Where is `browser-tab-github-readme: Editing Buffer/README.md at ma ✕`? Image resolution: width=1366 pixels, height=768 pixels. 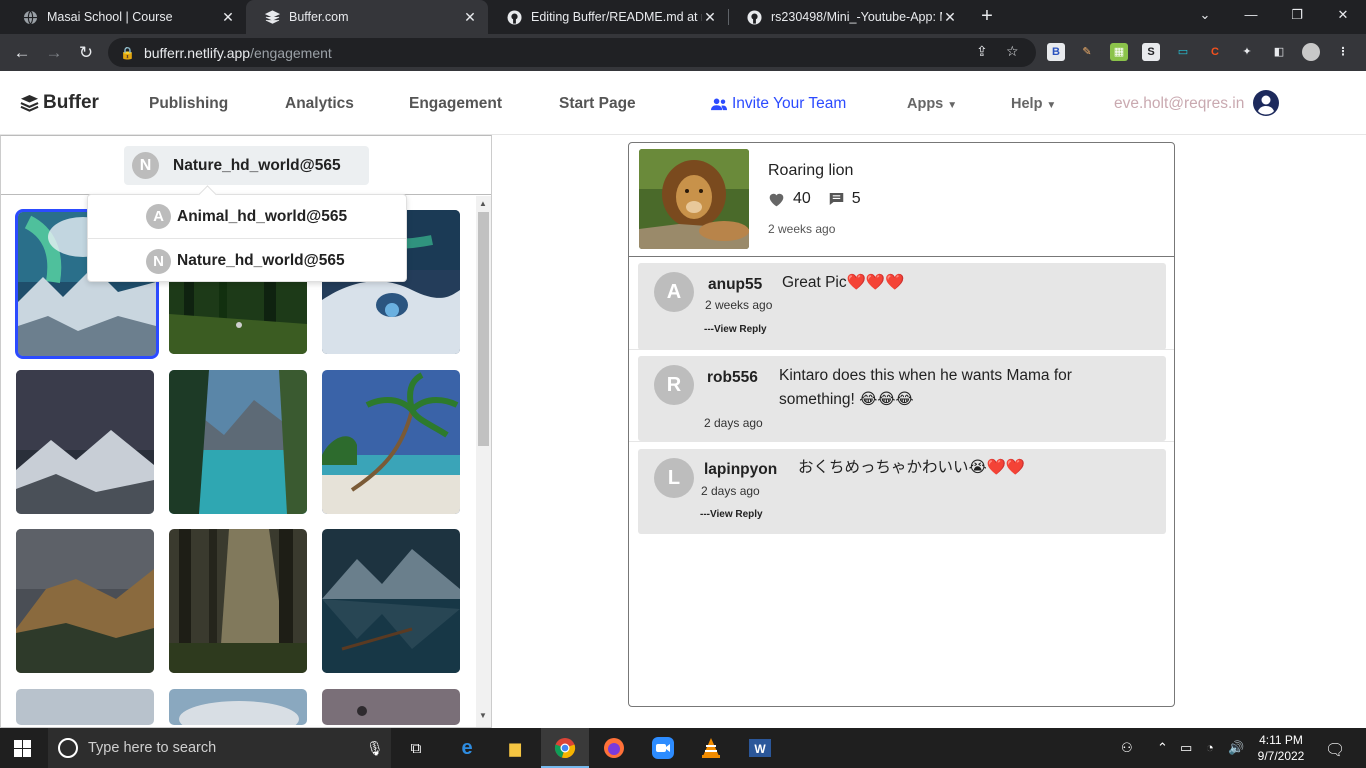 browser-tab-github-readme: Editing Buffer/README.md at ma ✕ is located at coordinates (608, 17).